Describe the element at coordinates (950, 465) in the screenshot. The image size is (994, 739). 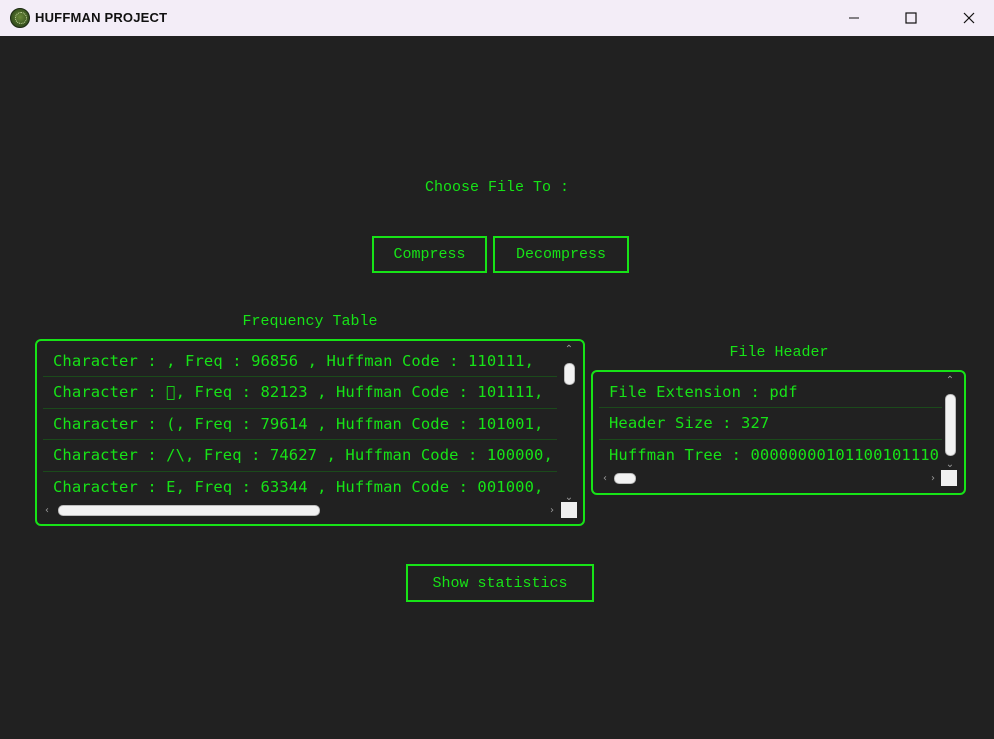
I see `scroll-down-icon: ⌄` at that location.